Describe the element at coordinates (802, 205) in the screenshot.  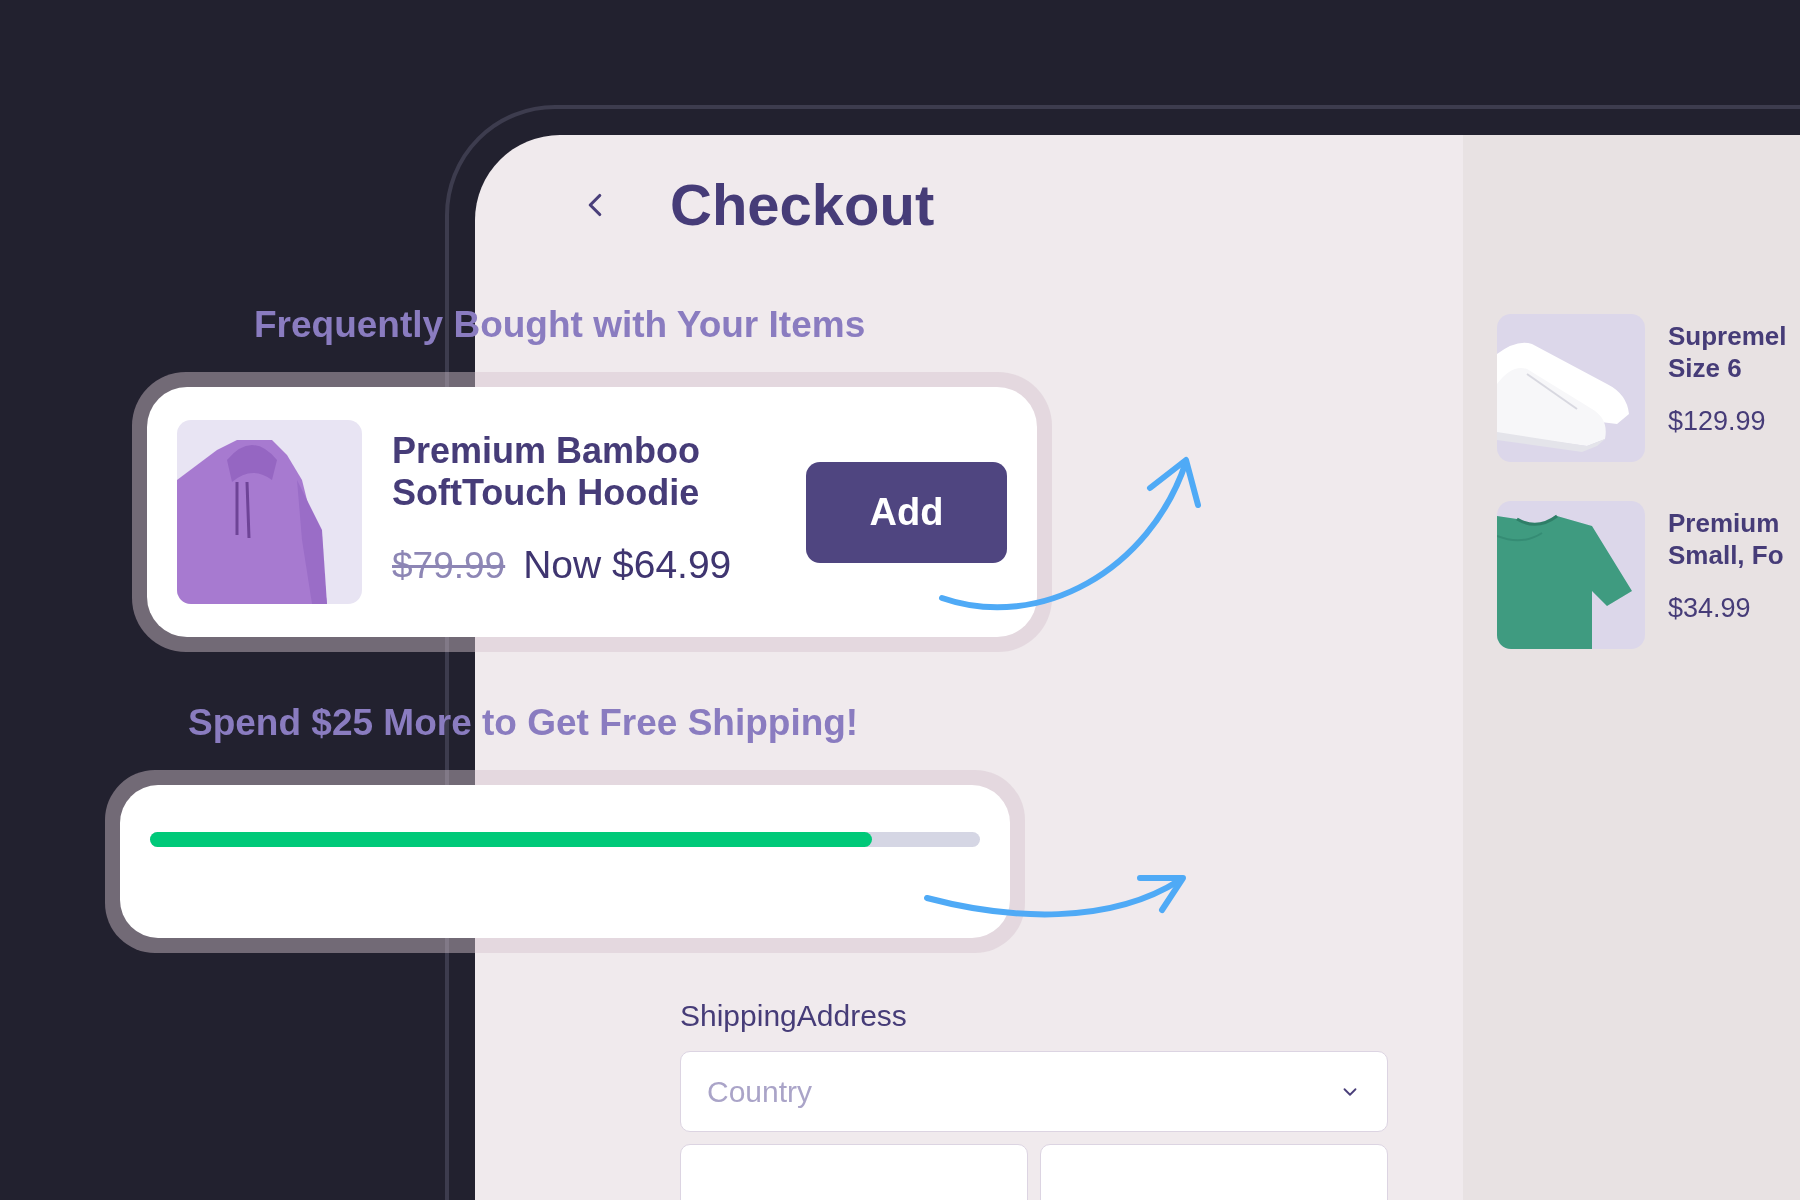
I see `page-title: Checkout` at that location.